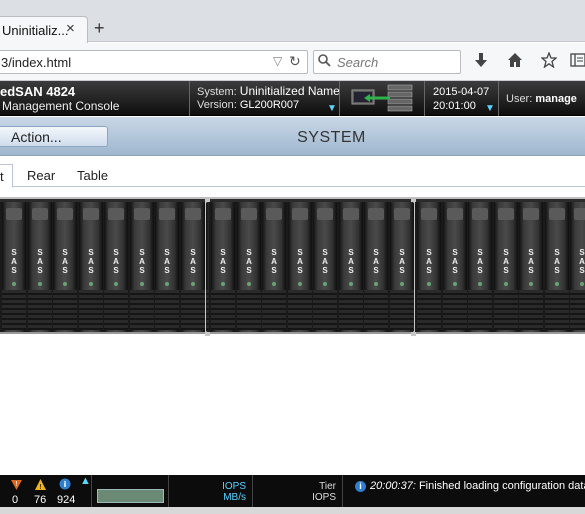 This screenshot has width=585, height=514. Describe the element at coordinates (66, 500) in the screenshot. I see `info-count: 924` at that location.